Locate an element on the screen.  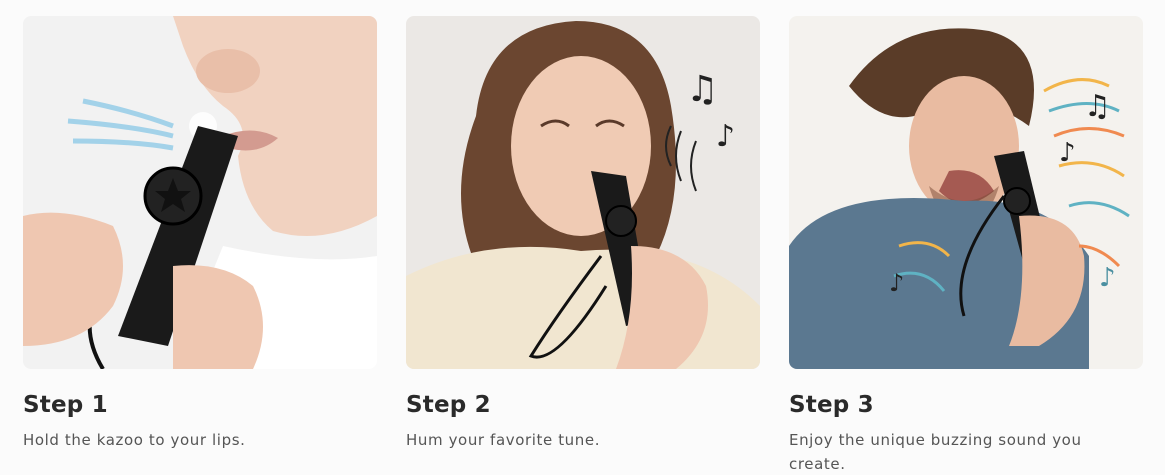
step-title: Step 2 is located at coordinates (448, 405).